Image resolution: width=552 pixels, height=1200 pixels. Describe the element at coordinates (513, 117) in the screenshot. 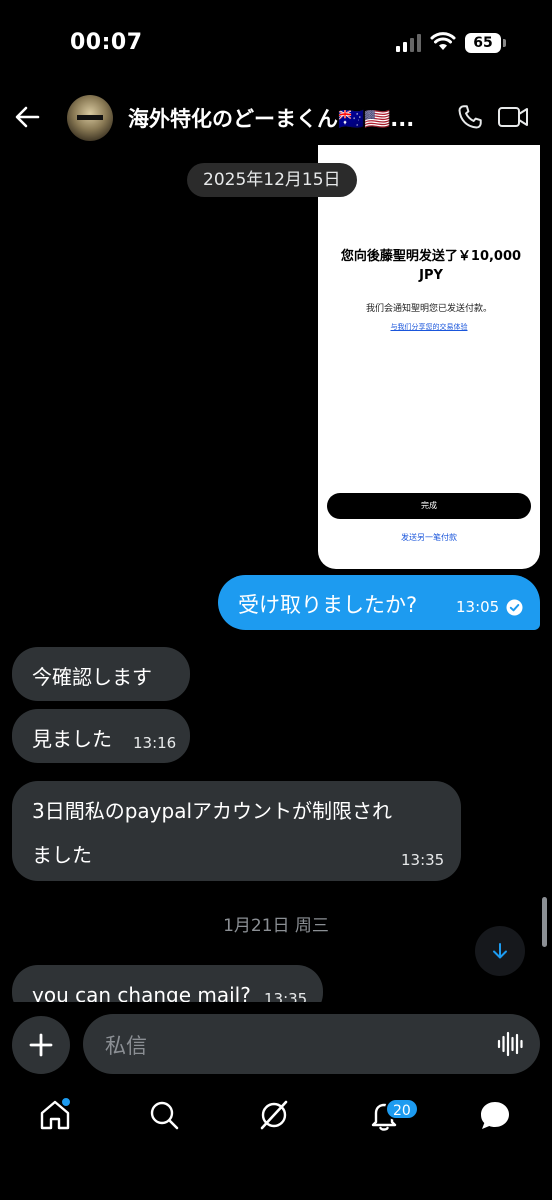

I see `video-icon` at that location.